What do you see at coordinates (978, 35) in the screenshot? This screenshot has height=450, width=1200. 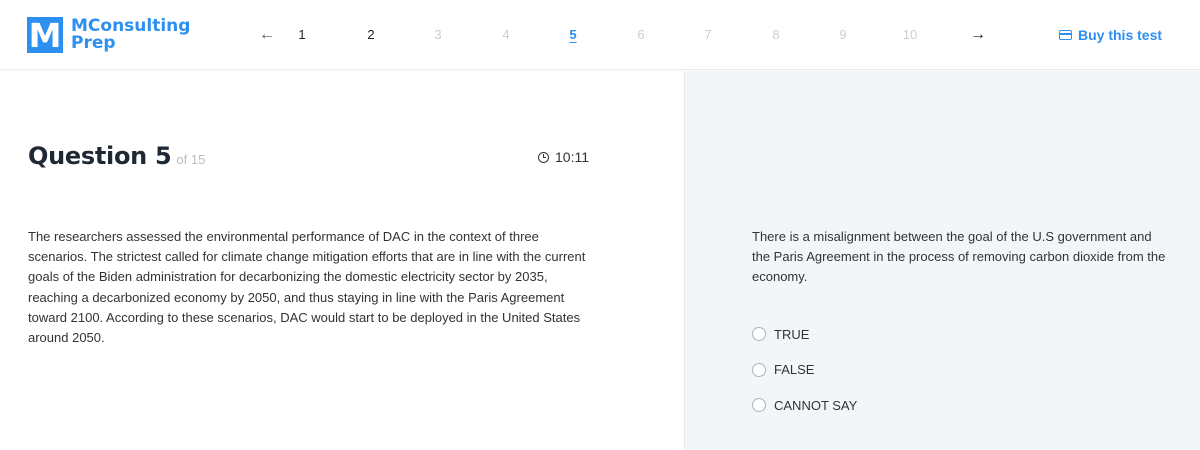 I see `arrow-right-icon: →` at bounding box center [978, 35].